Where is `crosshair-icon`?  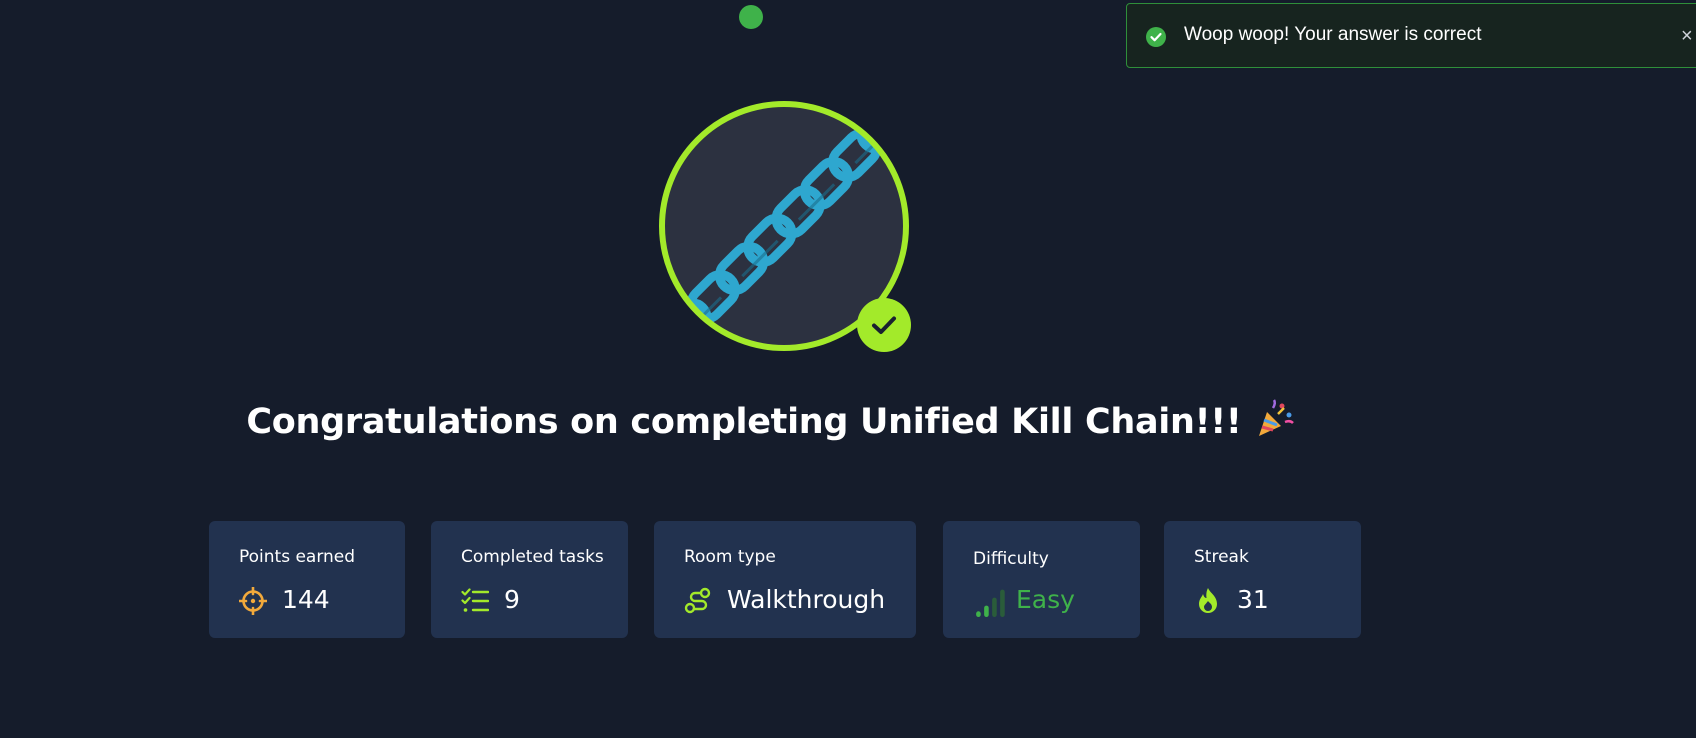 crosshair-icon is located at coordinates (253, 601).